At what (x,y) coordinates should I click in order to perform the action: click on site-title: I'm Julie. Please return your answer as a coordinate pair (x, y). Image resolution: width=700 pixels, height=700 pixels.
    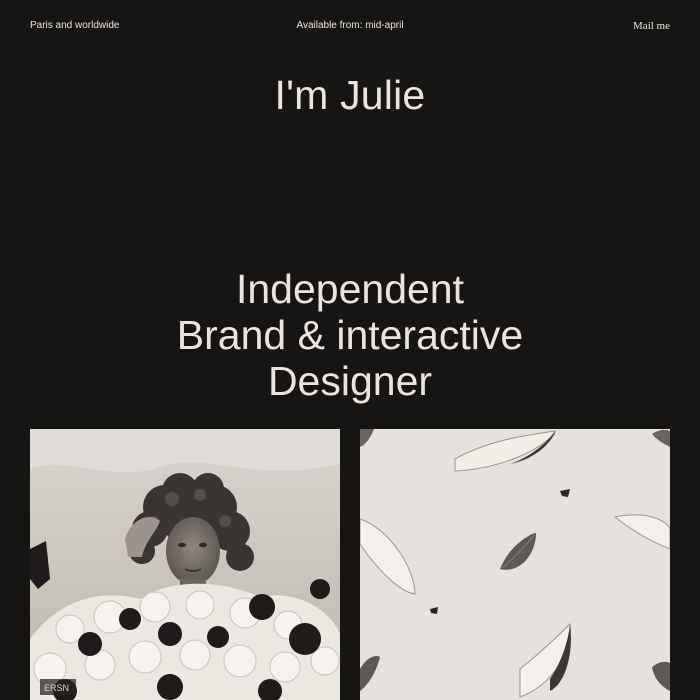
    Looking at the image, I should click on (350, 95).